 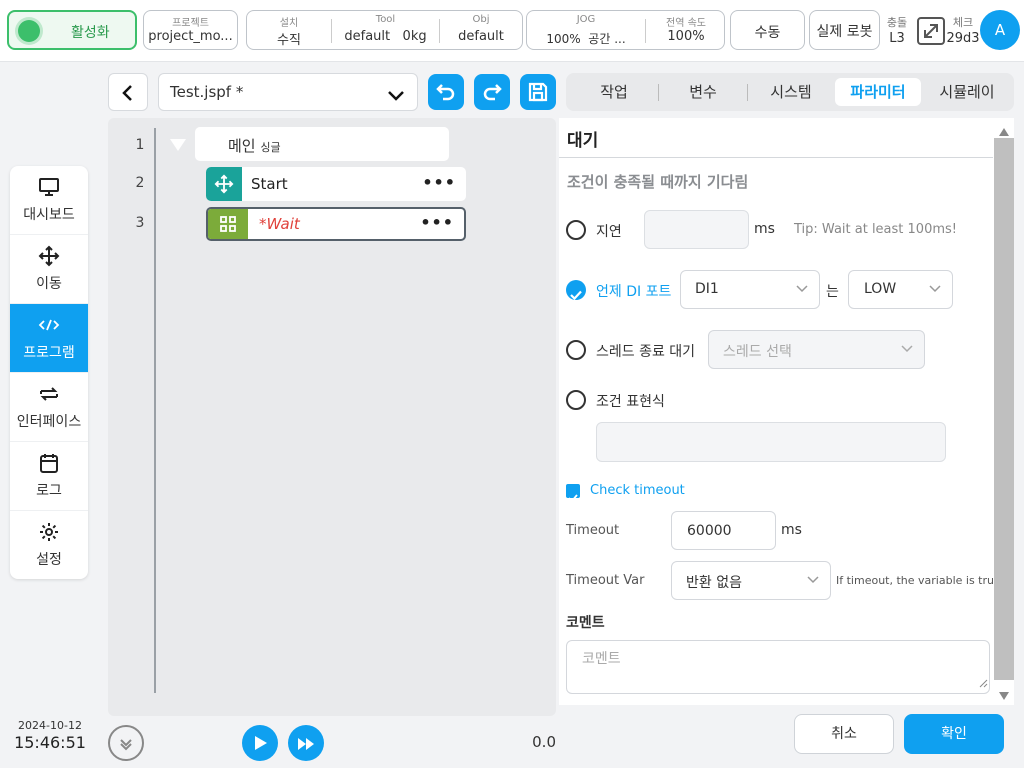 I want to click on thread-end-radio, so click(x=576, y=350).